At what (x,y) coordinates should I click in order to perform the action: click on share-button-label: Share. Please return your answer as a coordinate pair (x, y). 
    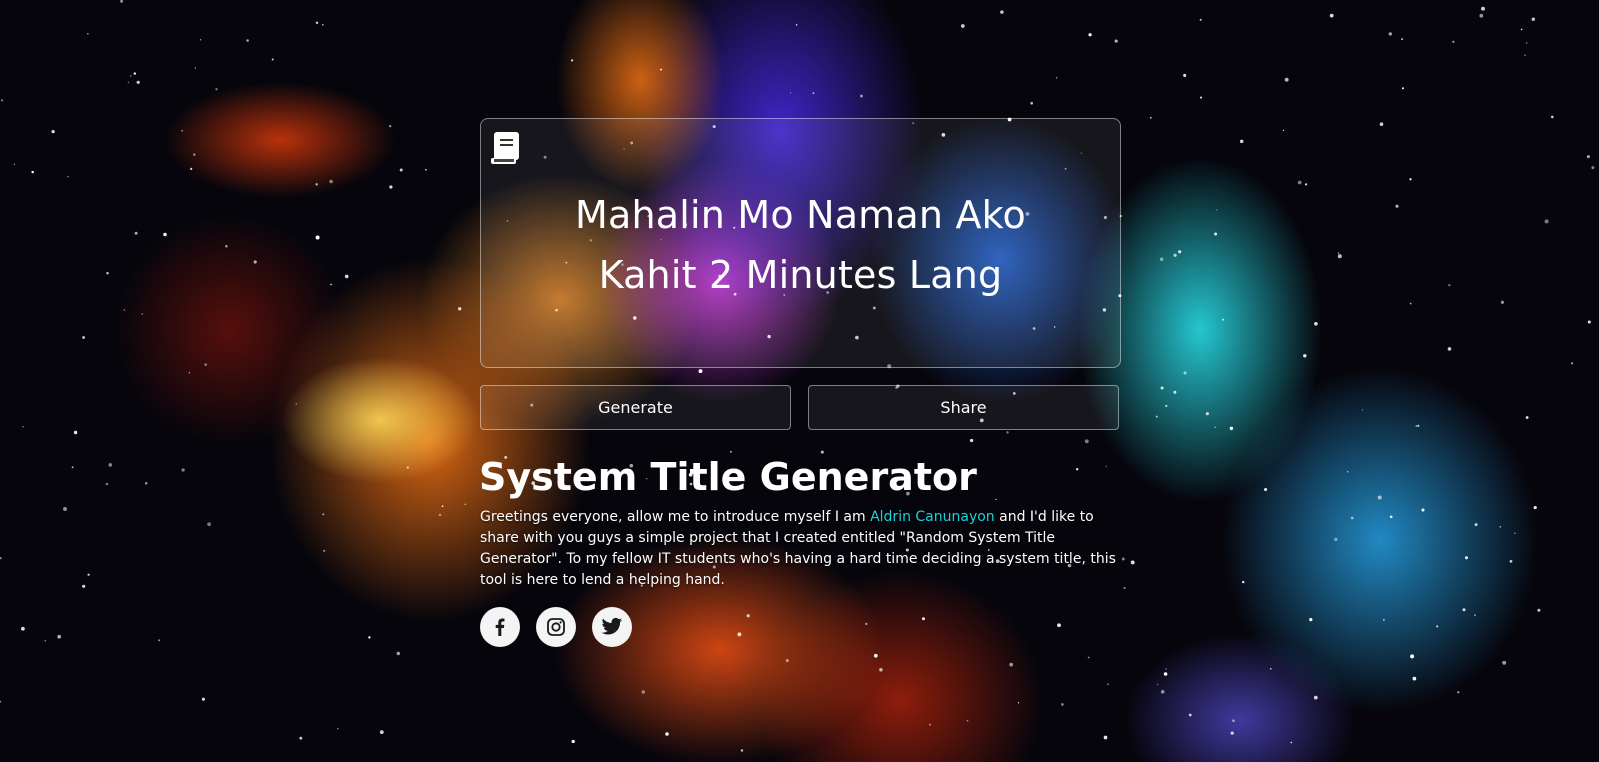
    Looking at the image, I should click on (963, 407).